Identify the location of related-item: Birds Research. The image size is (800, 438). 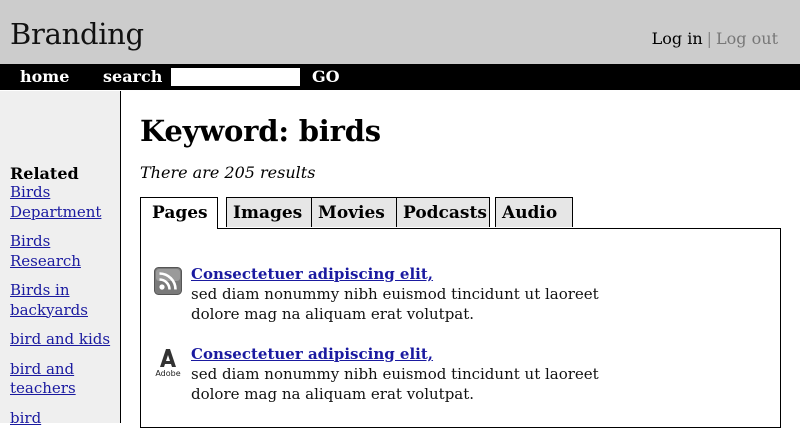
(62, 251).